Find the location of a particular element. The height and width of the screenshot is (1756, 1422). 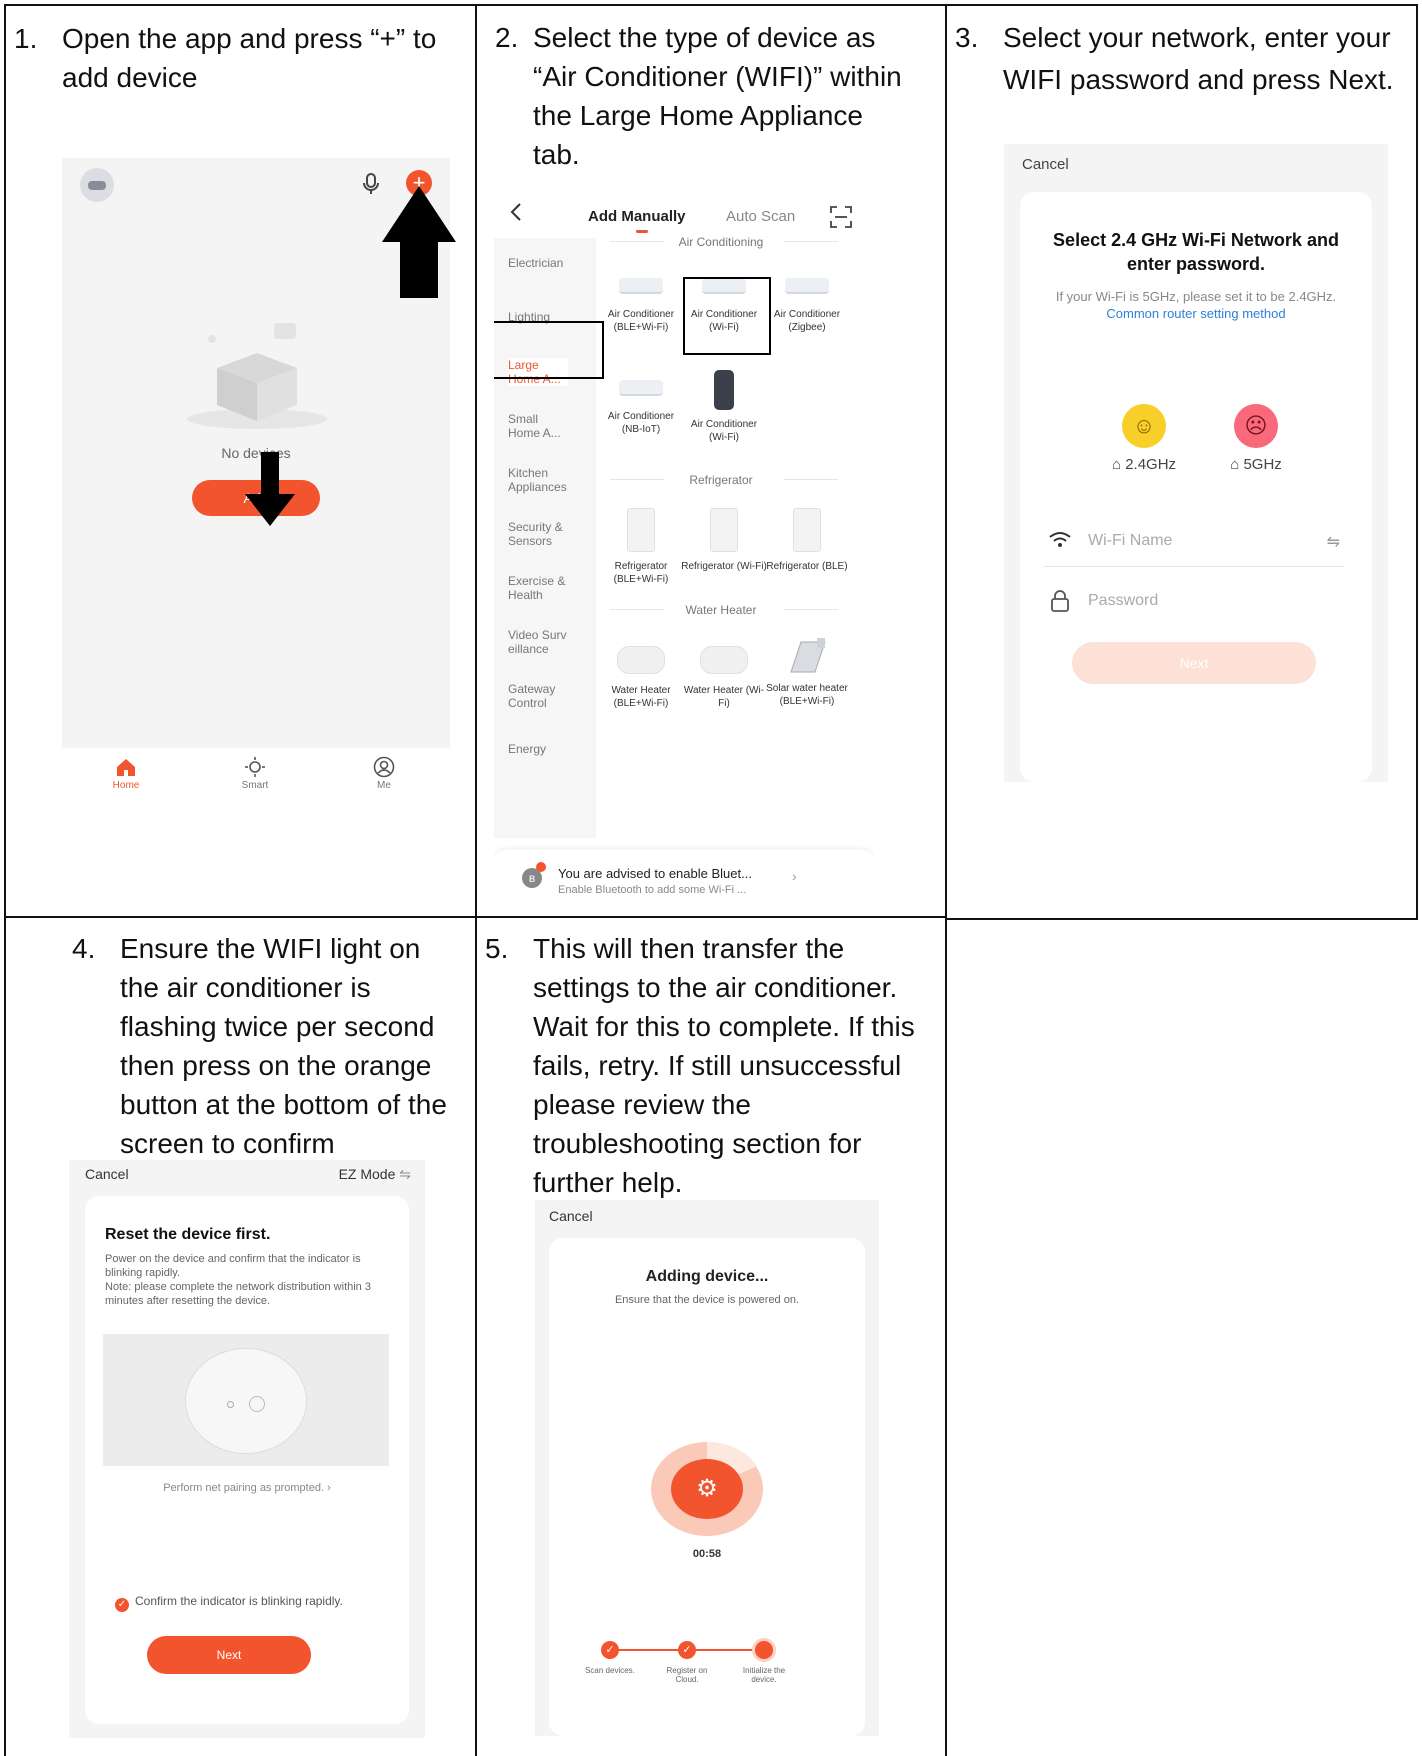

next-button: Next is located at coordinates (229, 1655).